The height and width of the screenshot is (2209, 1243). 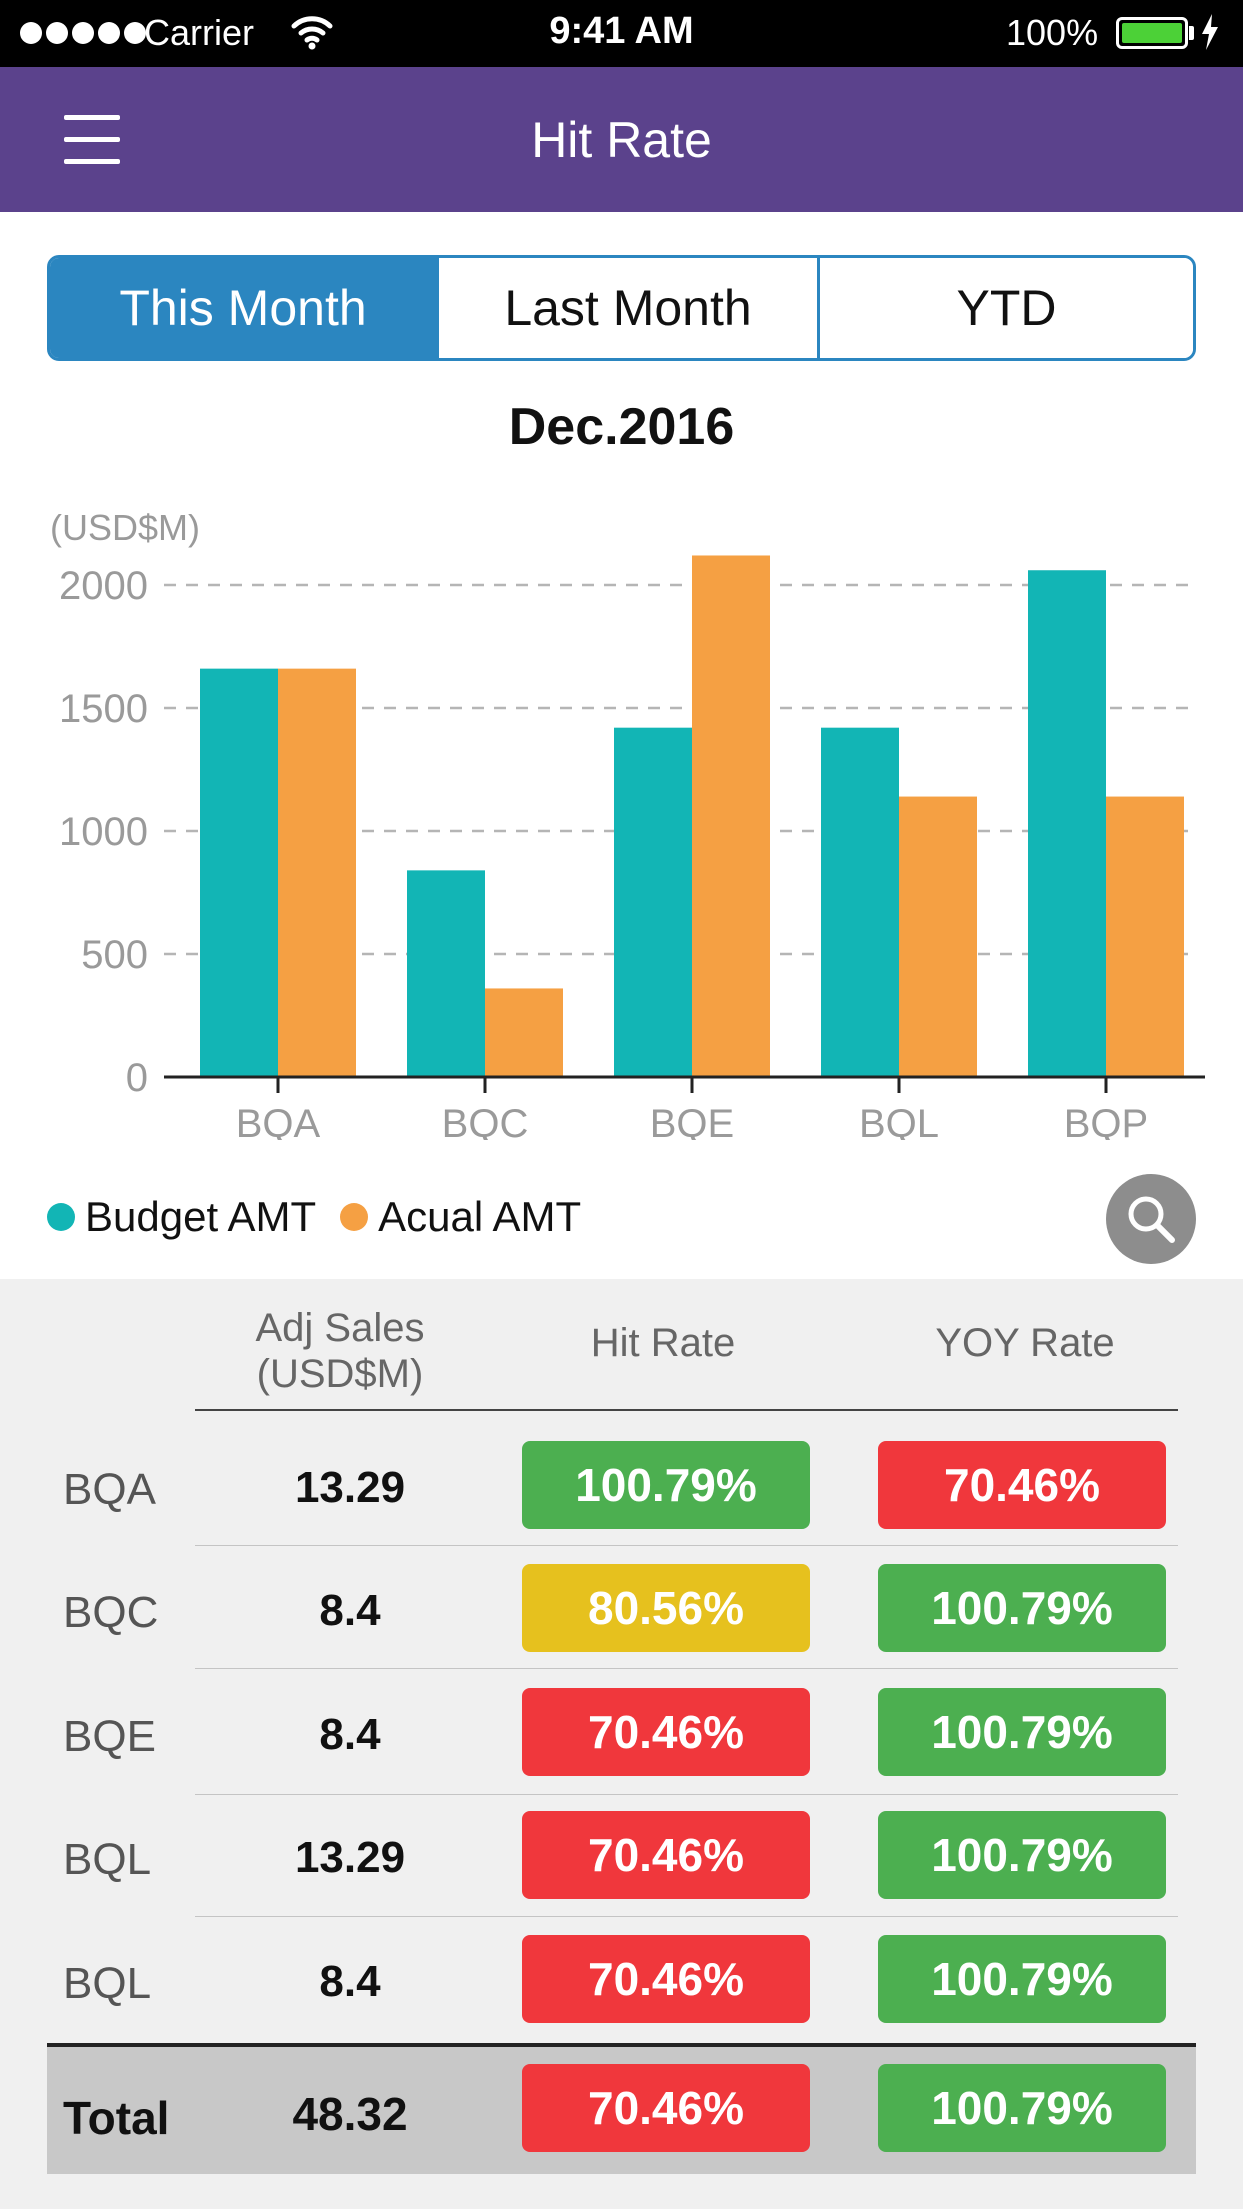 What do you see at coordinates (340, 1374) in the screenshot?
I see `column-header-adj-sales-unit: (USD$M)` at bounding box center [340, 1374].